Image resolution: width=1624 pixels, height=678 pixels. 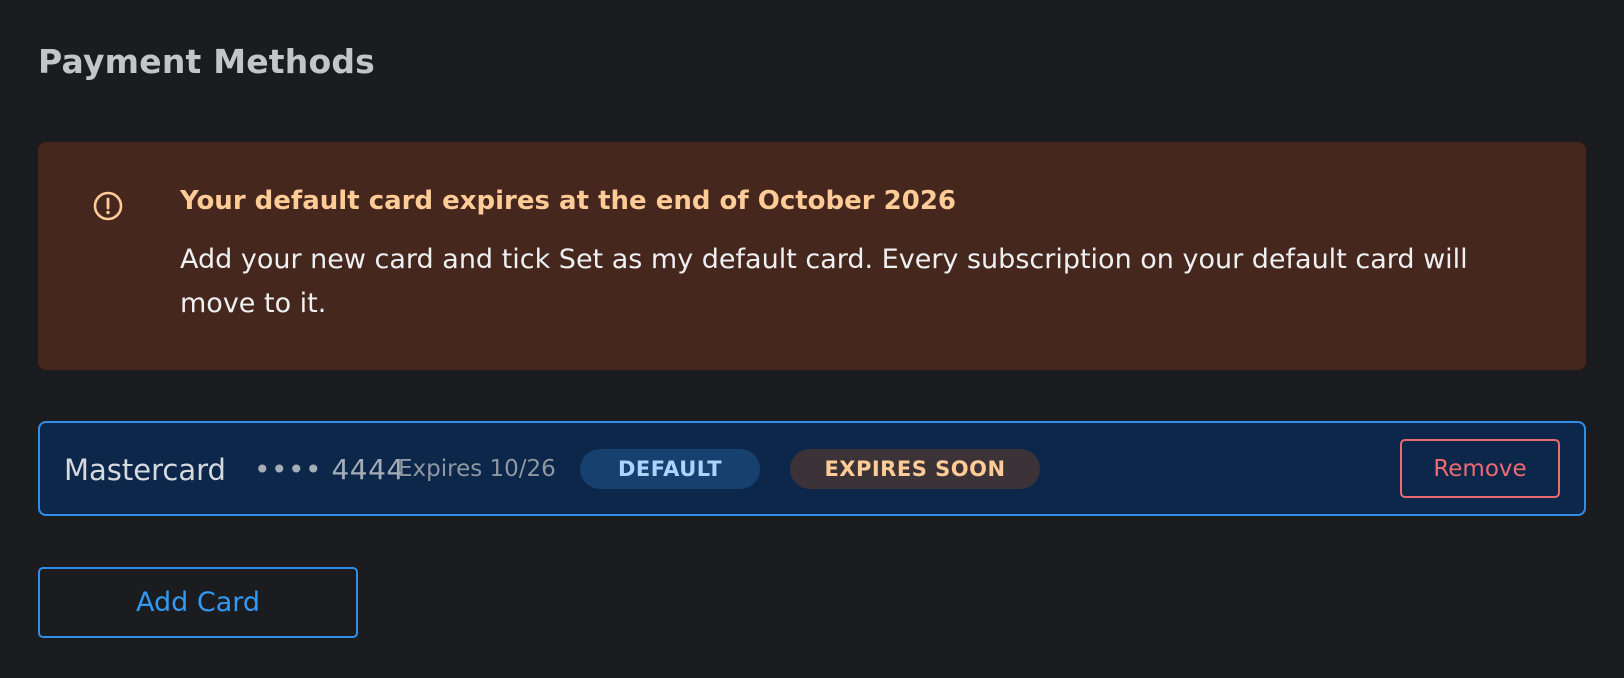 I want to click on remove-card-button: Remove, so click(x=1480, y=468).